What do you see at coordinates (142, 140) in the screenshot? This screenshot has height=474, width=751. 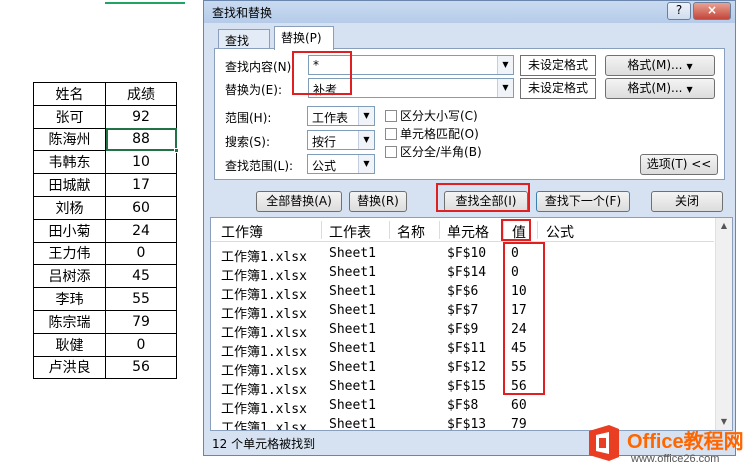 I see `cell-score: 88` at bounding box center [142, 140].